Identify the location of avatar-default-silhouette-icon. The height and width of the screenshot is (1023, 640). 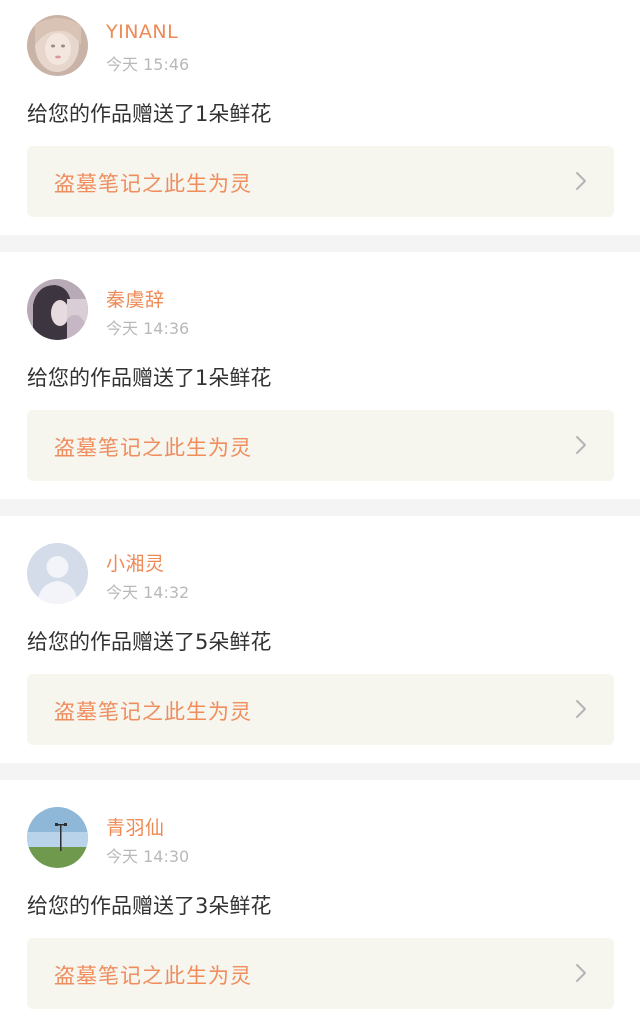
(57, 573).